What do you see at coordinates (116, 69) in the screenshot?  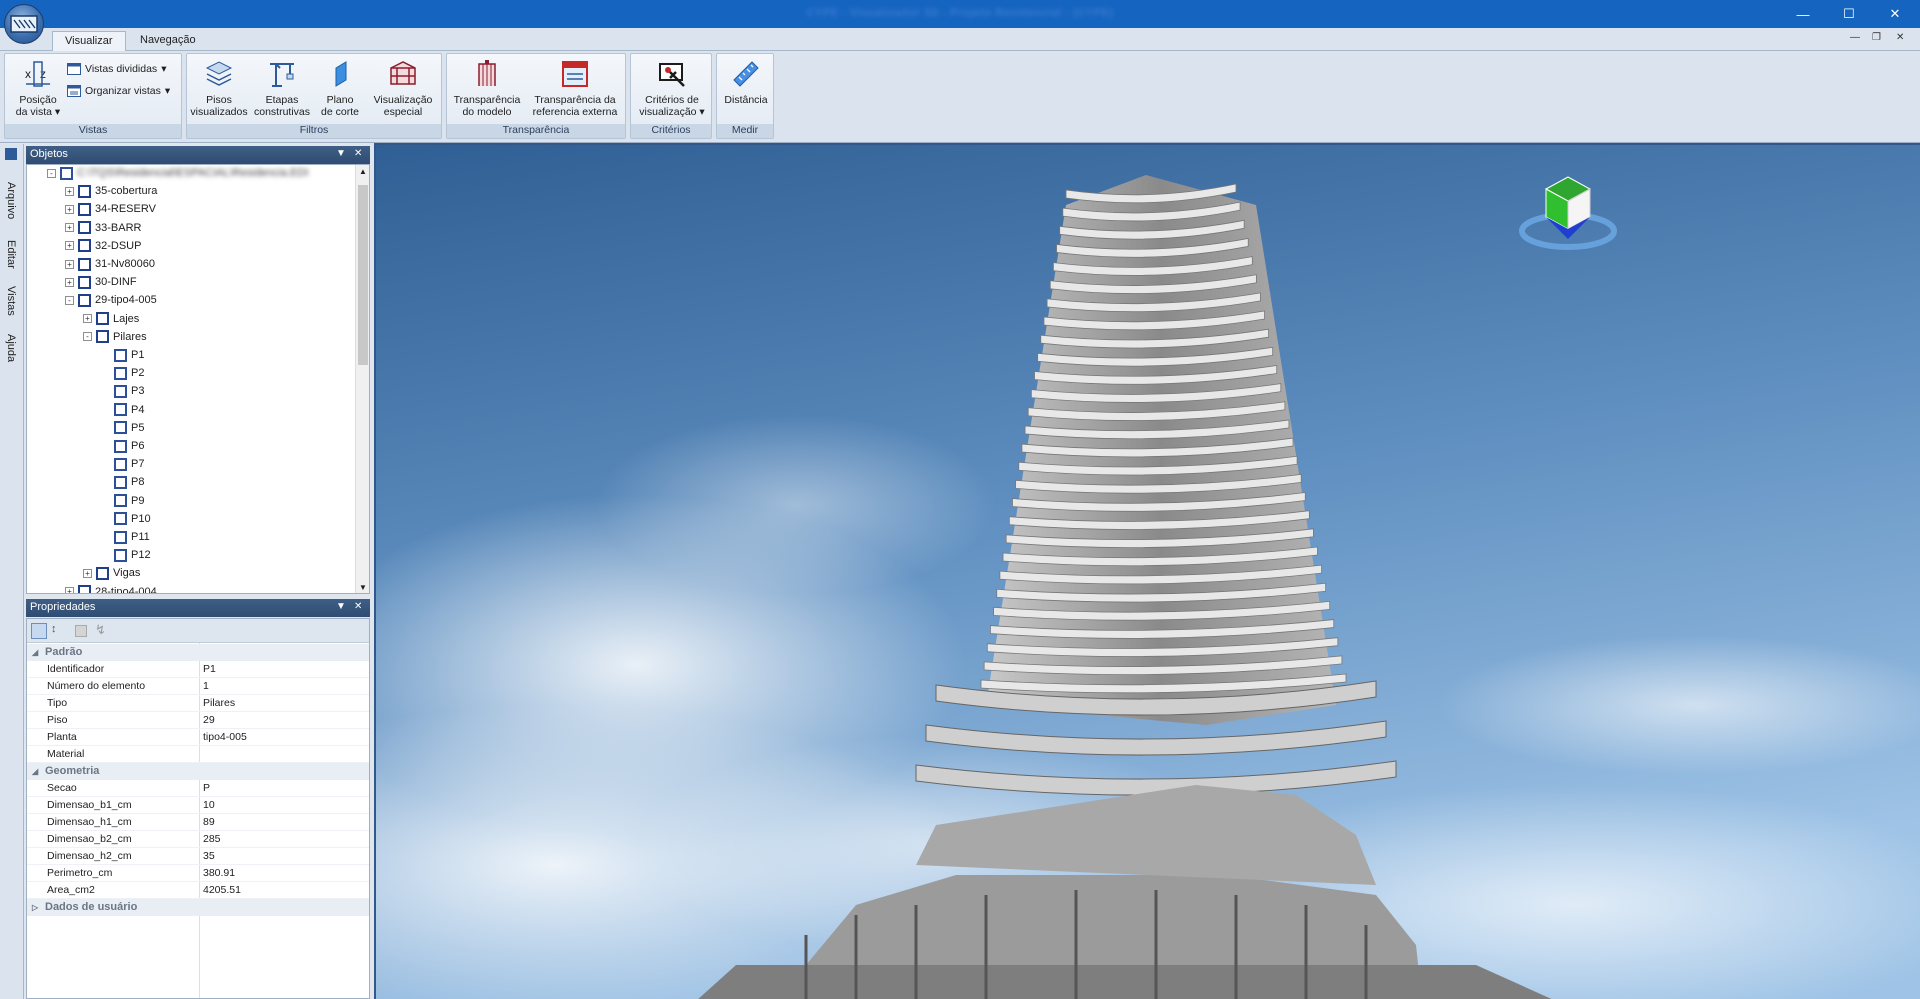 I see `vistas-divididas-button: Vistas divididas ▾` at bounding box center [116, 69].